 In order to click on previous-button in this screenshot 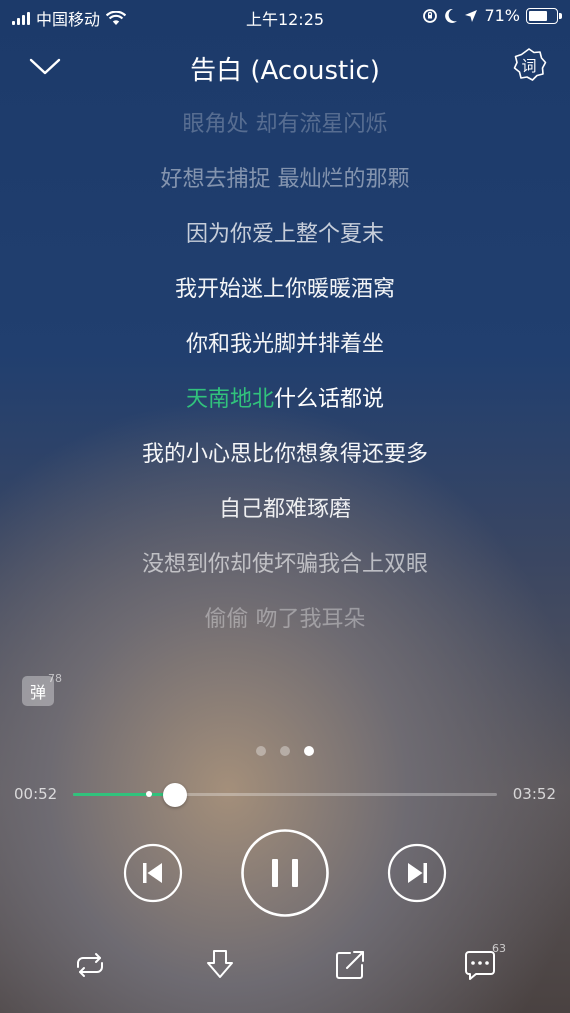, I will do `click(153, 873)`.